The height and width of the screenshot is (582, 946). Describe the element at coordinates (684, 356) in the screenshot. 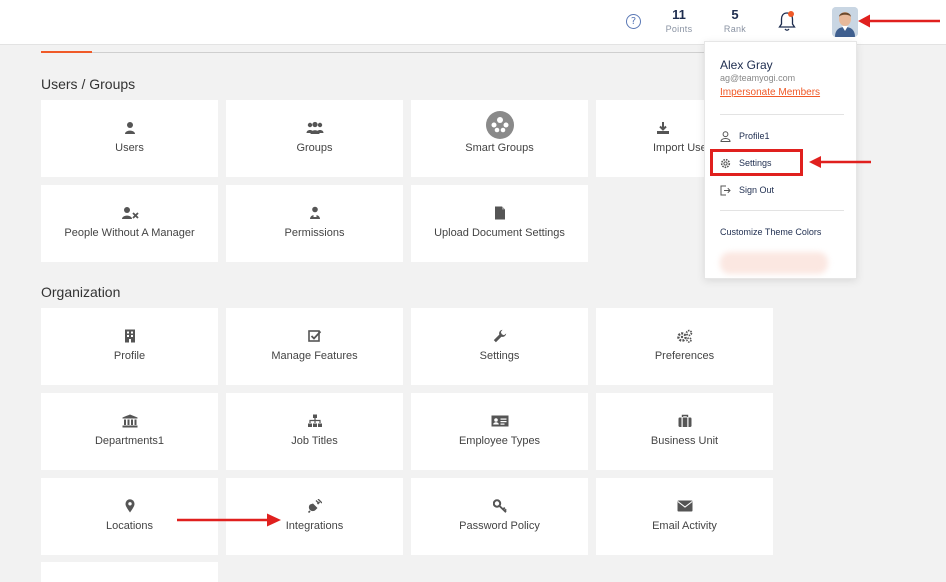

I see `tile-label: Preferences` at that location.